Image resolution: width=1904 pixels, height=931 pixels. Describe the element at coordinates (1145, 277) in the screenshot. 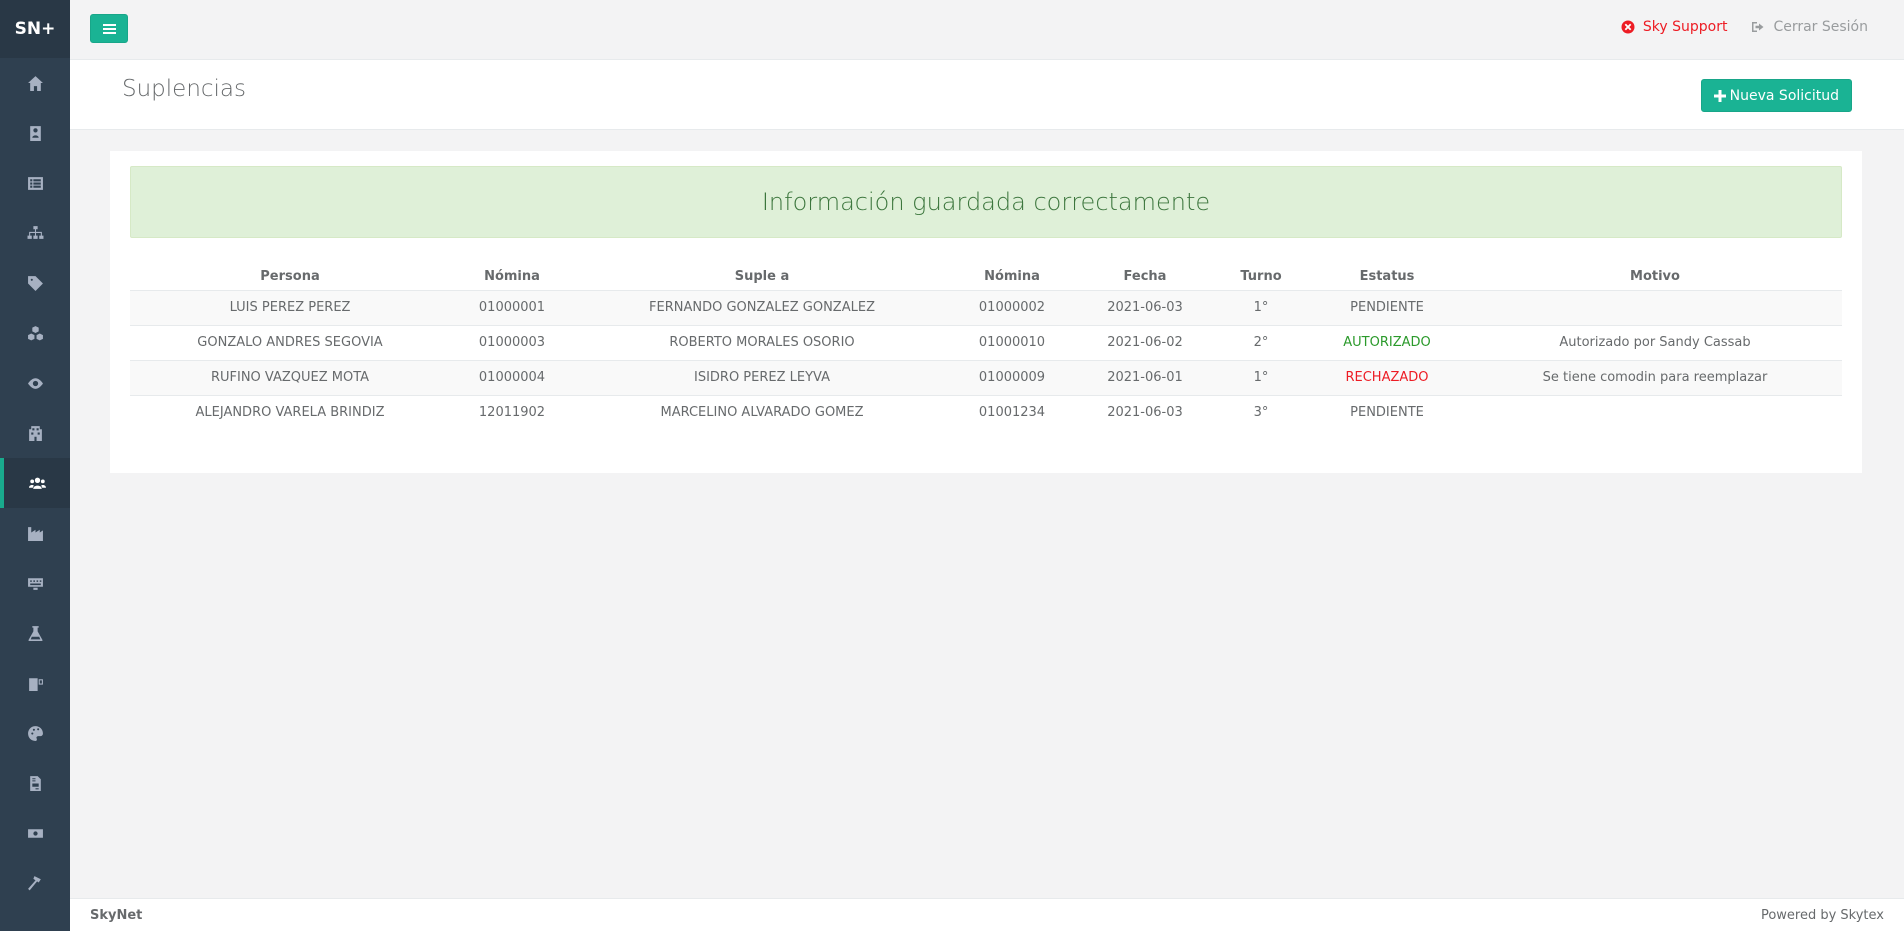

I see `header-fecha: Fecha` at that location.